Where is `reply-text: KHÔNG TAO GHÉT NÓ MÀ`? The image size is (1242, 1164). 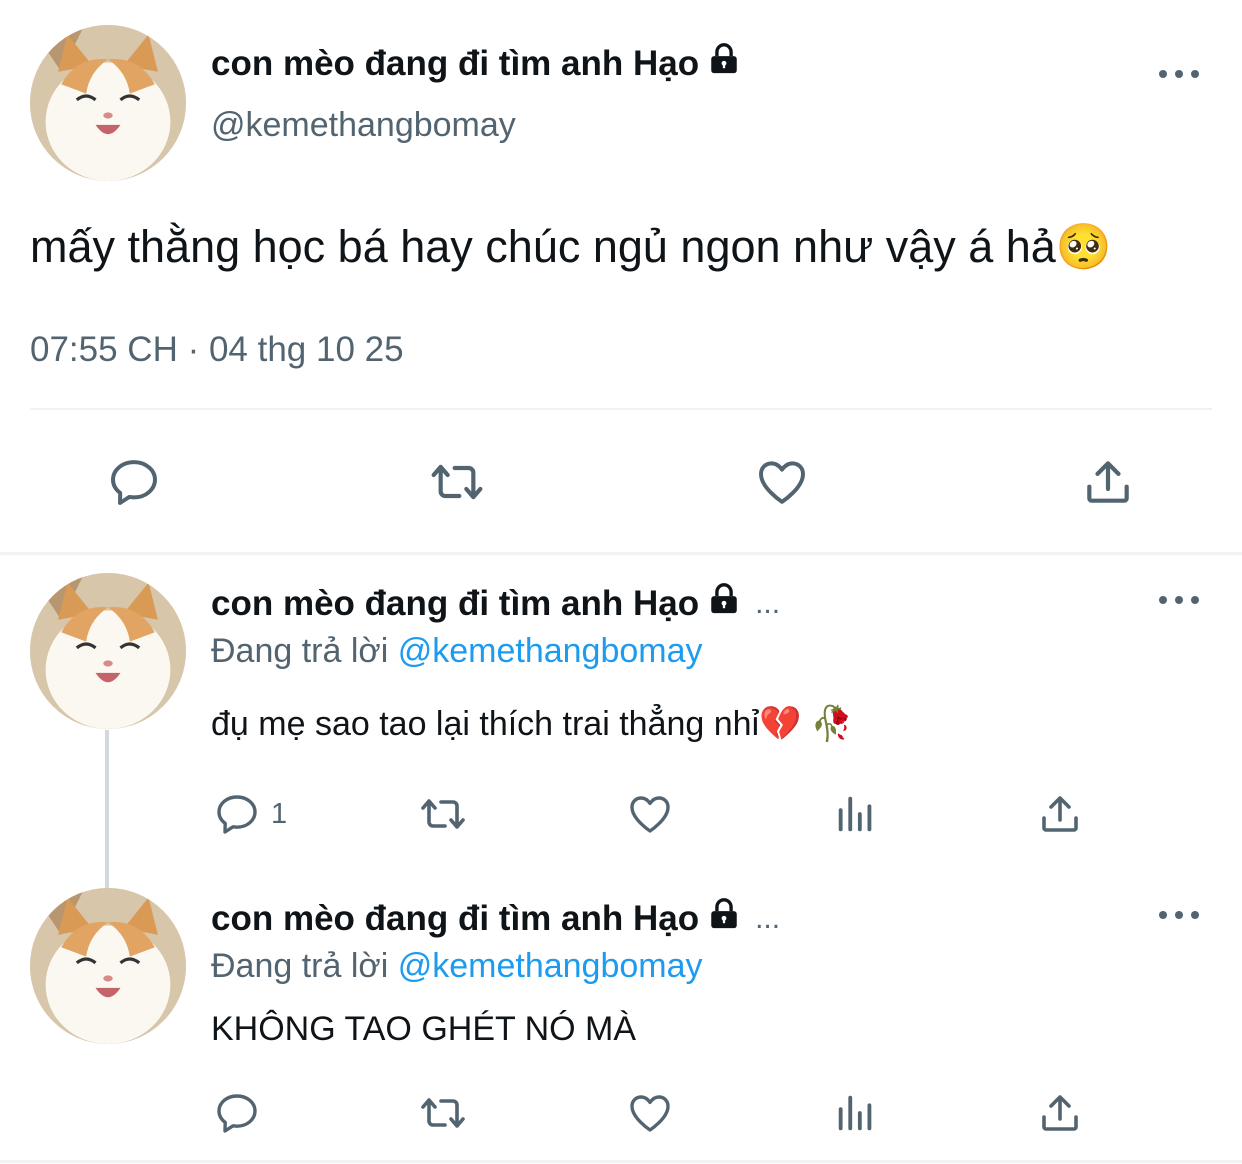 reply-text: KHÔNG TAO GHÉT NÓ MÀ is located at coordinates (424, 1029).